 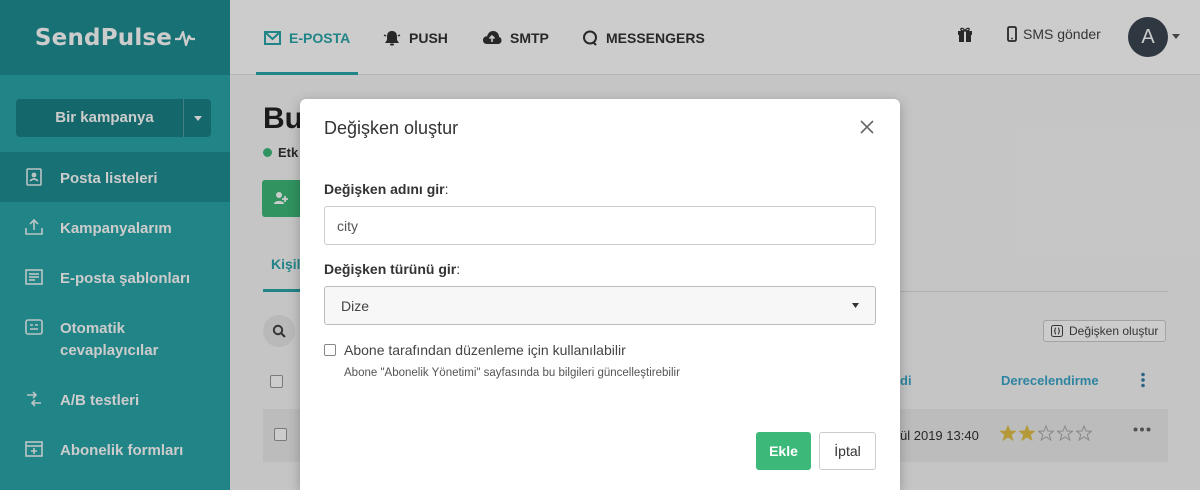 I want to click on caret-down-icon, so click(x=855, y=305).